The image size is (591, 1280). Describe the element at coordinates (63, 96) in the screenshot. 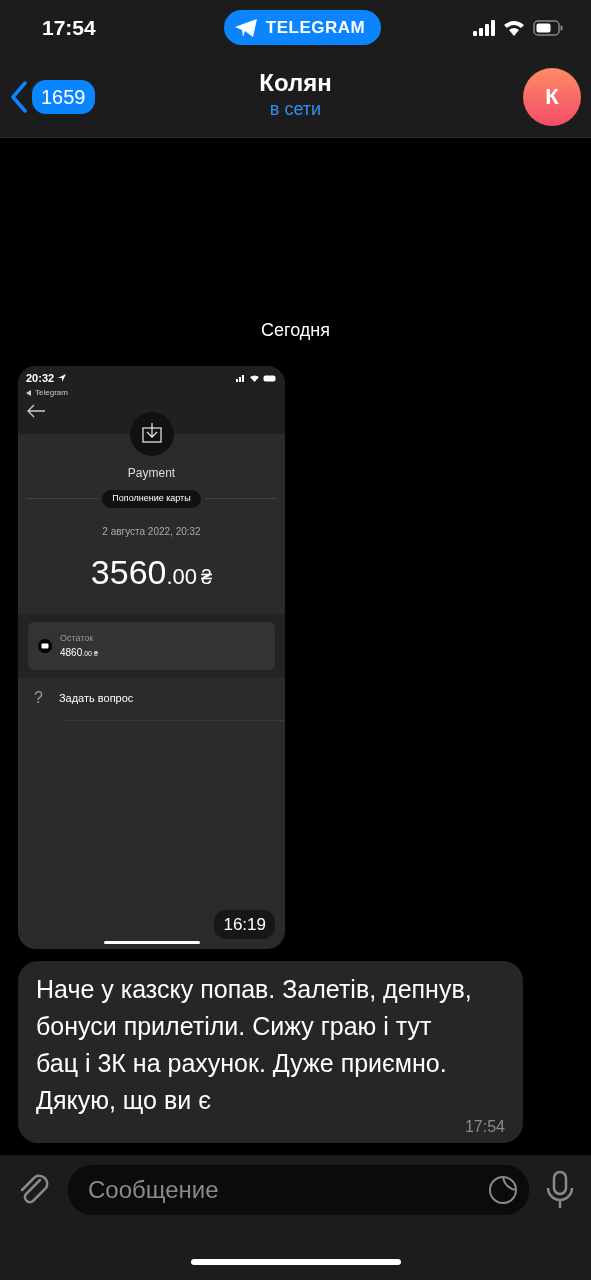

I see `unread-count-badge: 1659` at that location.